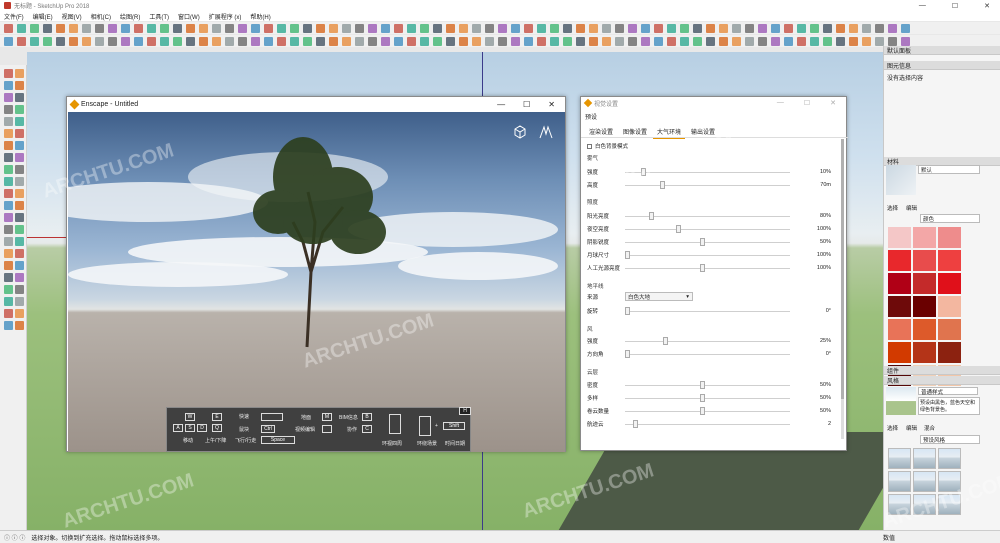 This screenshot has width=1000, height=543. Describe the element at coordinates (526, 104) in the screenshot. I see `enscape-maximize-button: ☐` at that location.